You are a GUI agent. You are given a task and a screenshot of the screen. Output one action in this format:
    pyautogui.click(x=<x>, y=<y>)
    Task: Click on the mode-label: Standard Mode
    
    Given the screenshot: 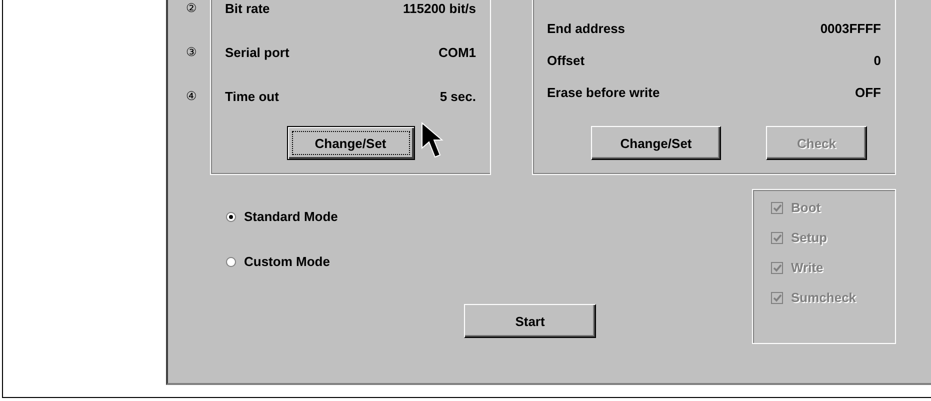 What is the action you would take?
    pyautogui.click(x=291, y=216)
    